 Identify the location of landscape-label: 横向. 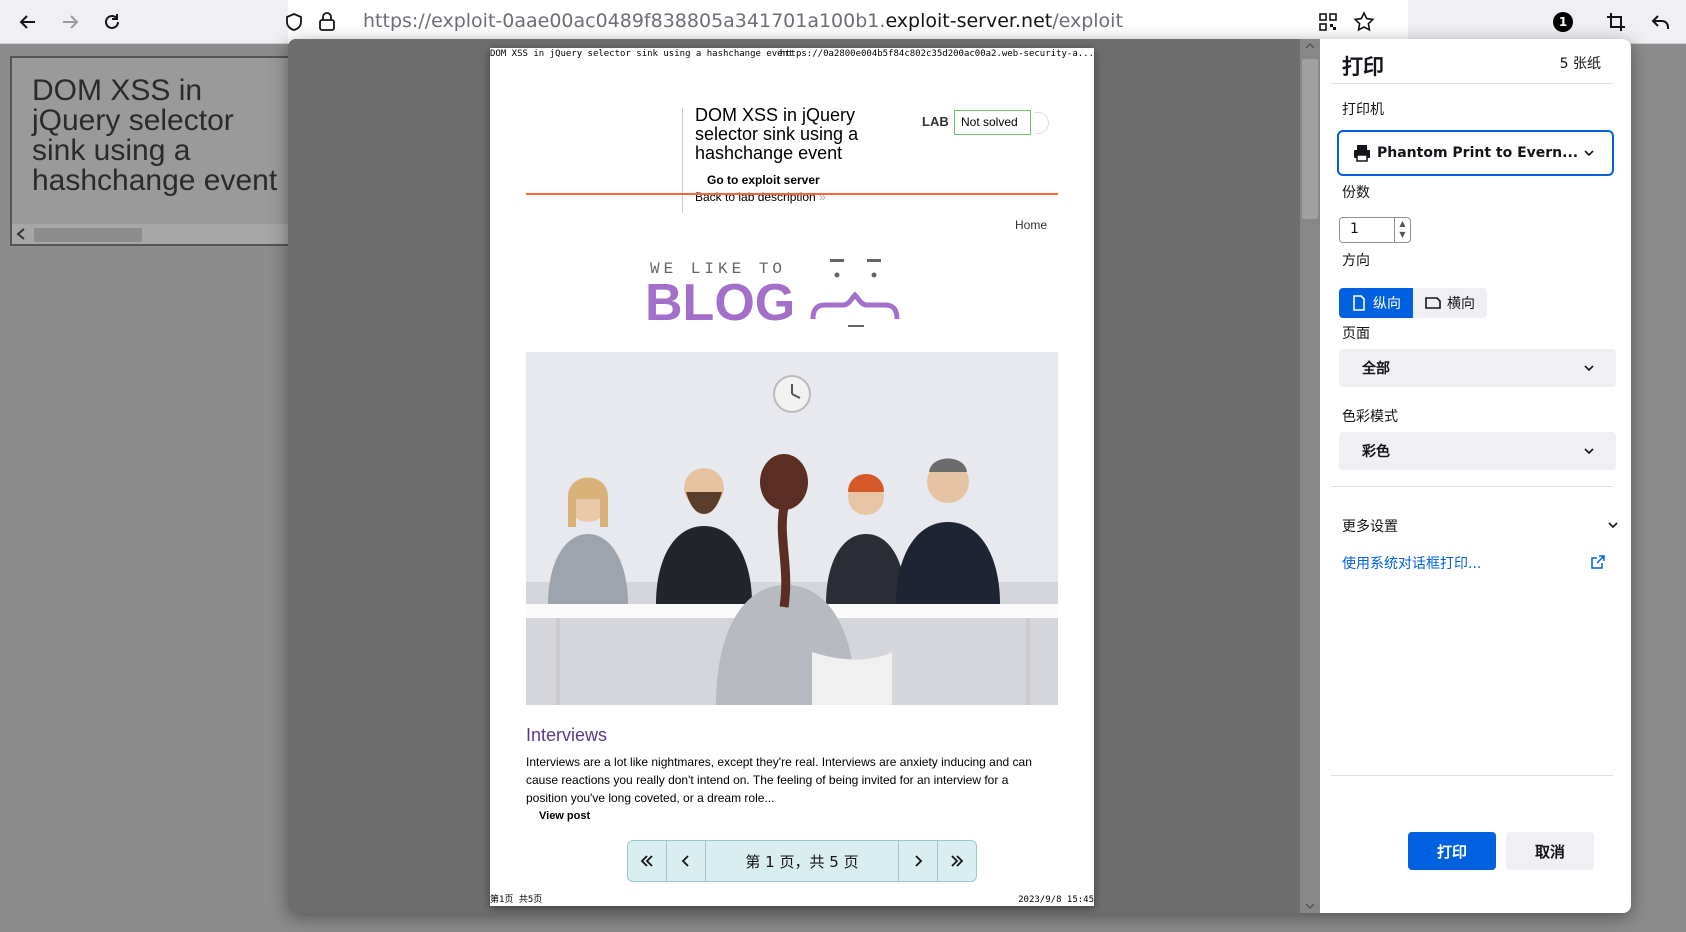
(1461, 304).